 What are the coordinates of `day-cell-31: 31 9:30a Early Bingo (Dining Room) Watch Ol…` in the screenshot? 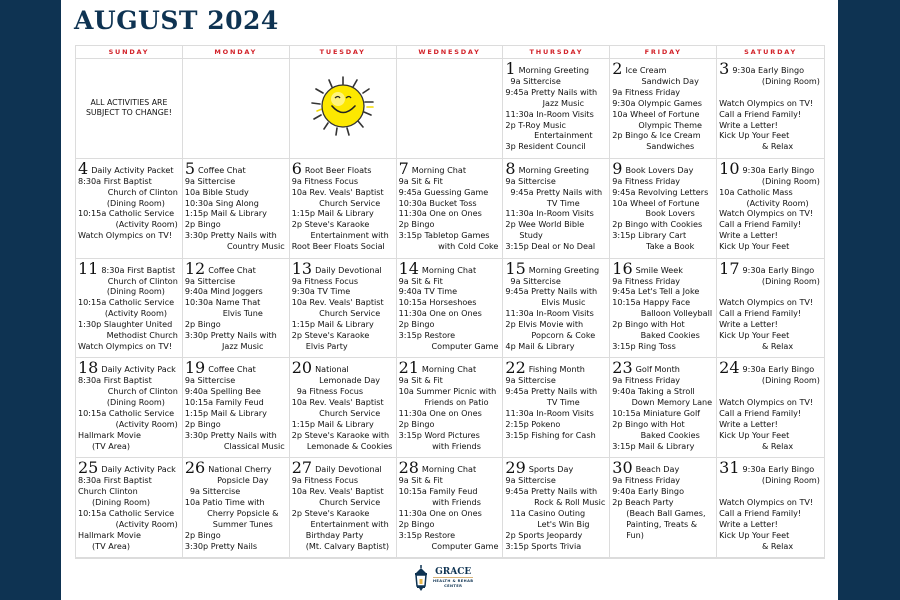 It's located at (770, 508).